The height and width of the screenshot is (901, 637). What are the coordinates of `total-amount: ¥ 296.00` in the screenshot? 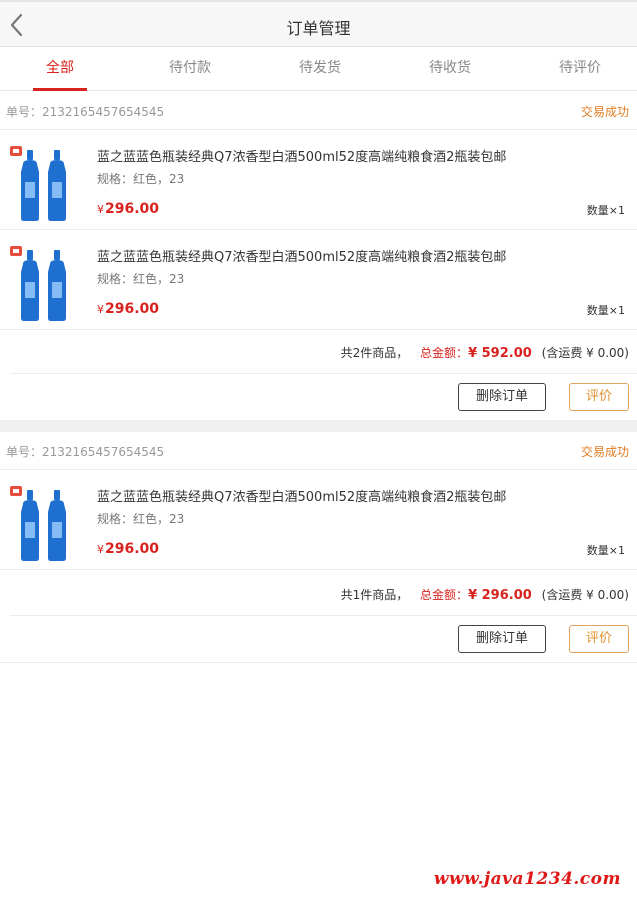 It's located at (500, 595).